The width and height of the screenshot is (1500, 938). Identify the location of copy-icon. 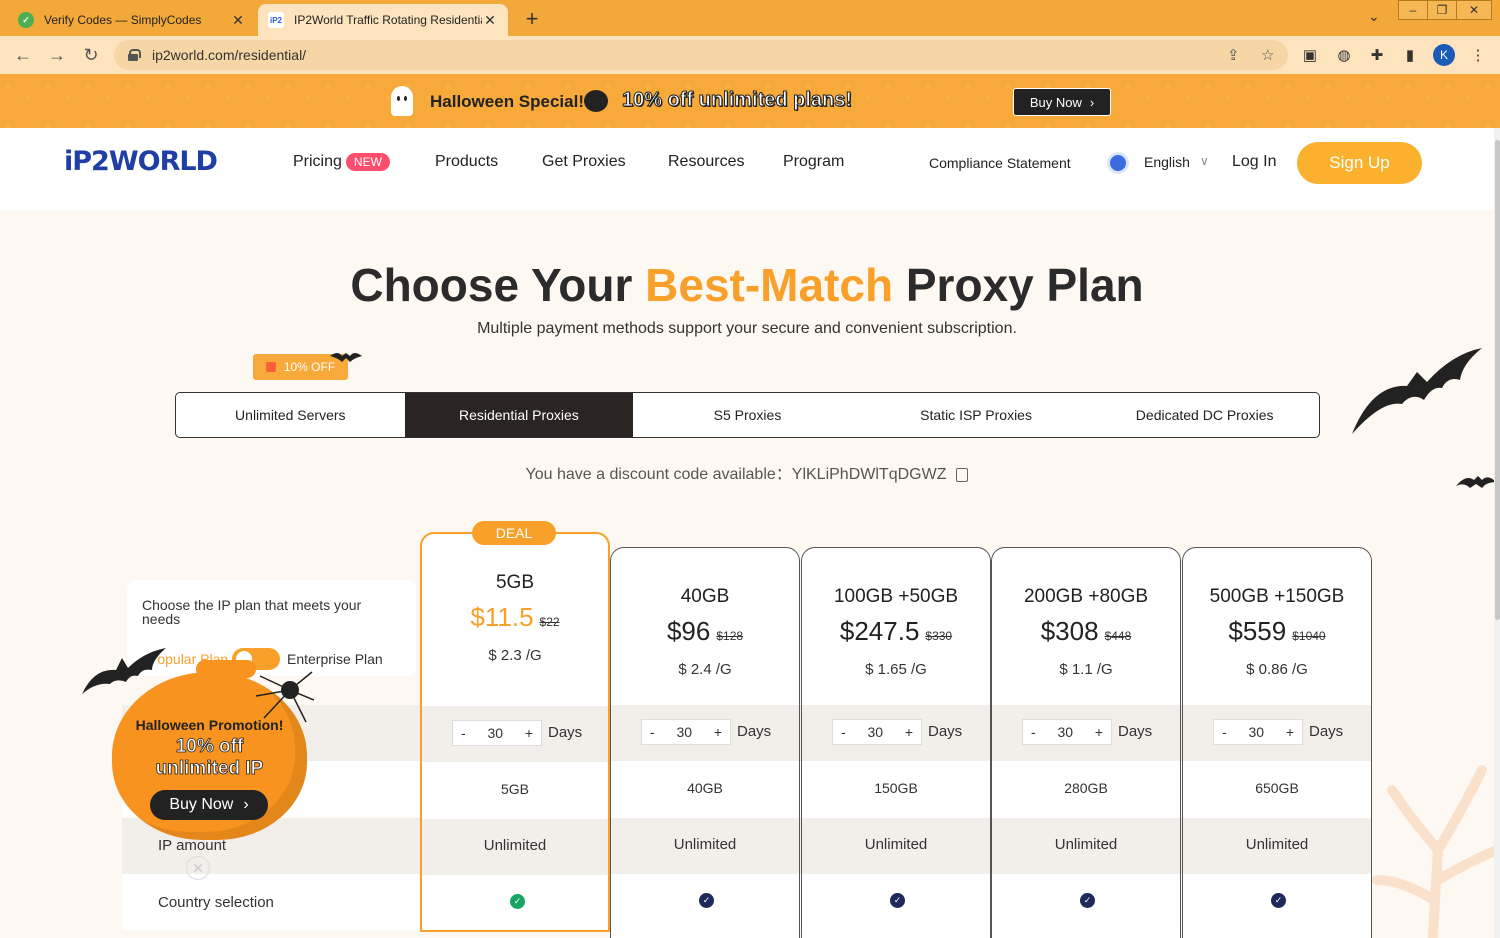
(962, 474).